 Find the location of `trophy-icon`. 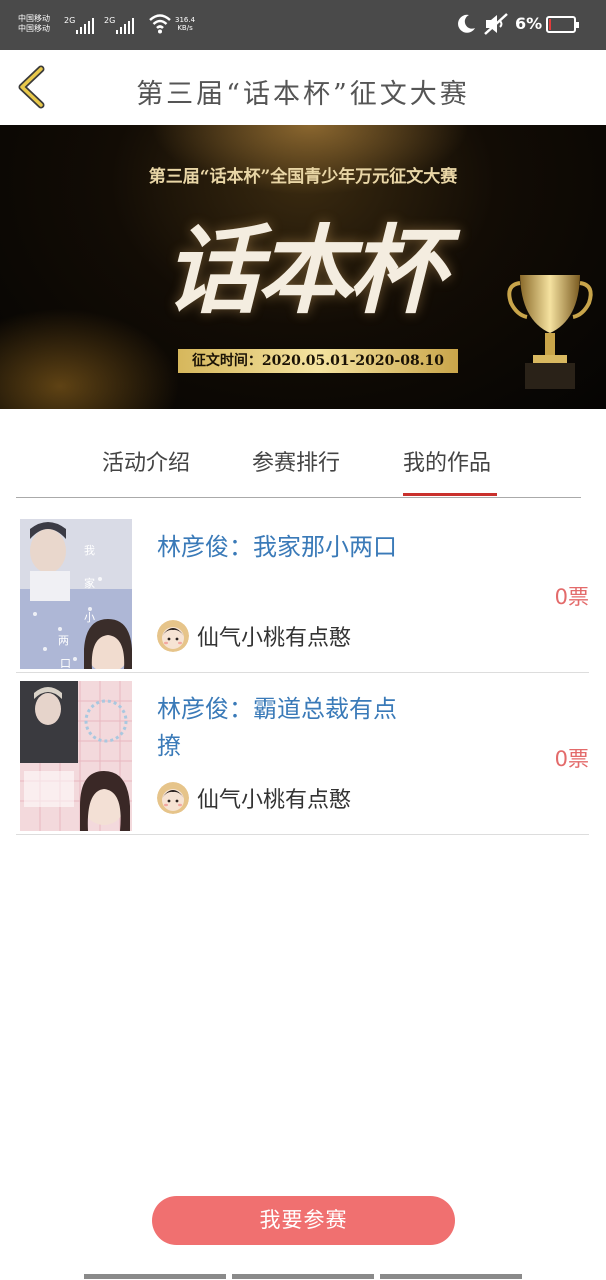

trophy-icon is located at coordinates (550, 332).